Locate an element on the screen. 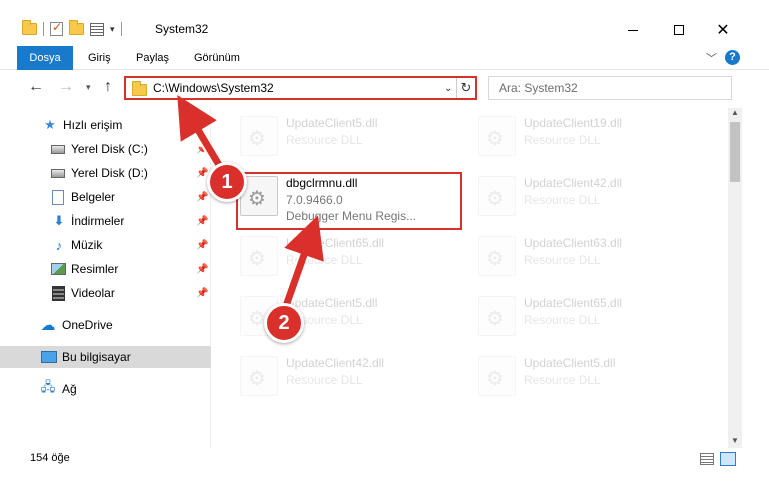 This screenshot has height=498, width=769. ribbon-tabs: Dosya Giriş Paylaş Görünüm ﹀ ? is located at coordinates (384, 58).